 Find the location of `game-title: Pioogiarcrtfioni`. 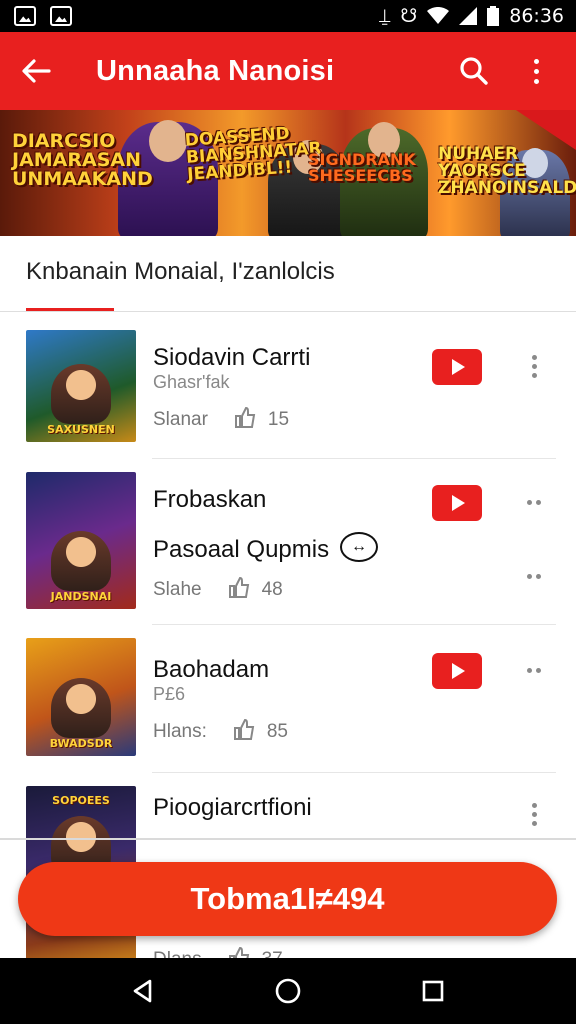

game-title: Pioogiarcrtfioni is located at coordinates (232, 807).